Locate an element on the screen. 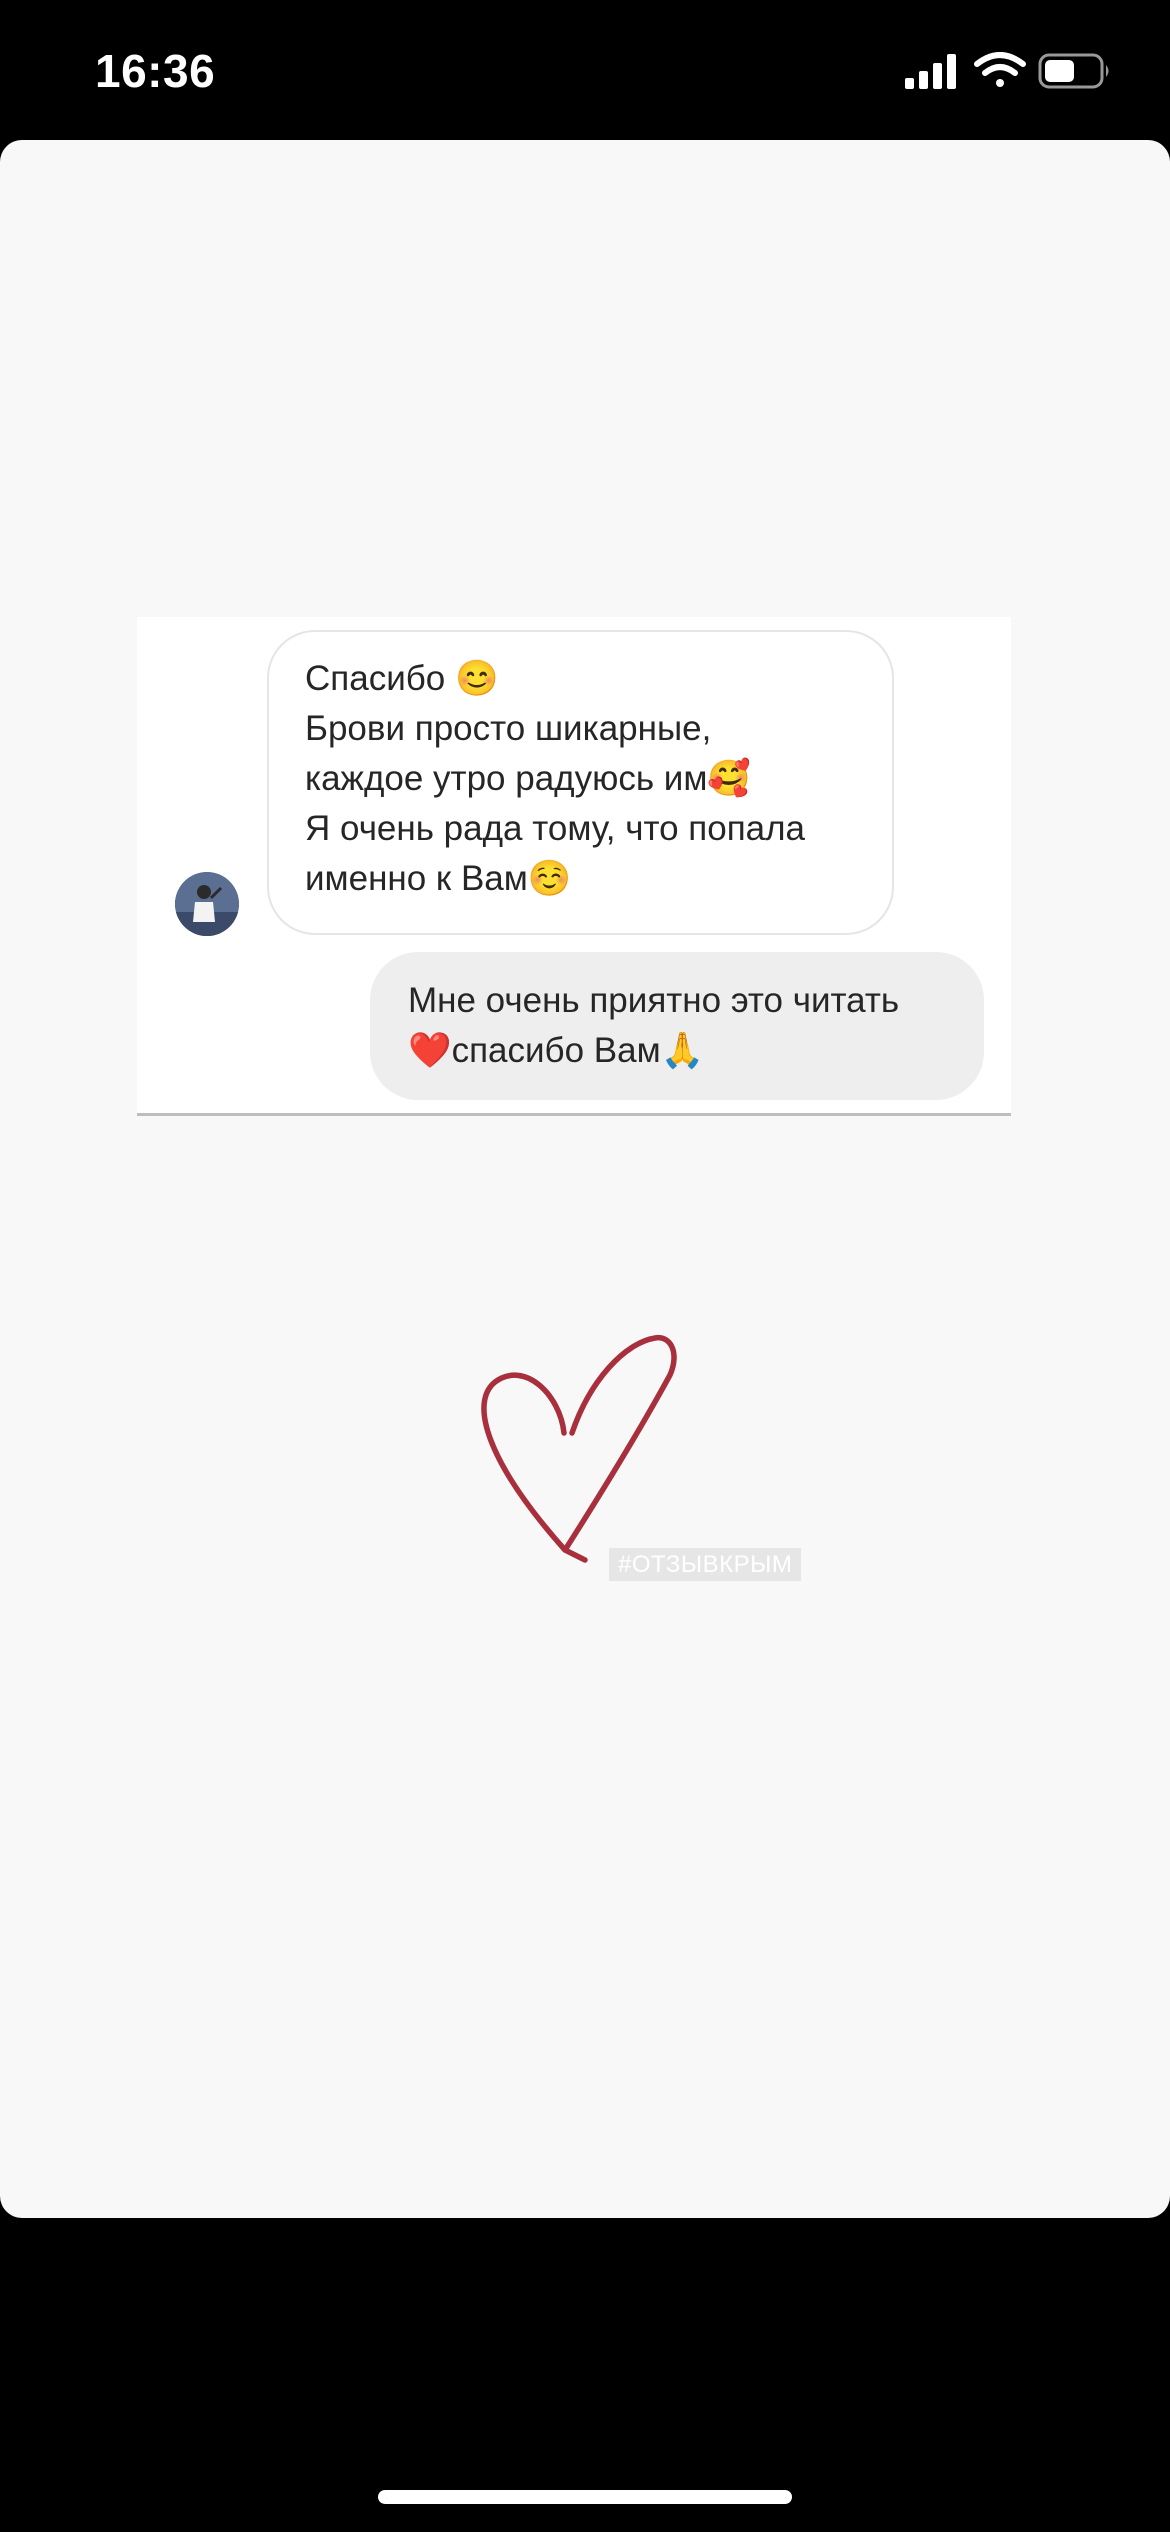 This screenshot has height=2532, width=1170. status-icons is located at coordinates (1010, 72).